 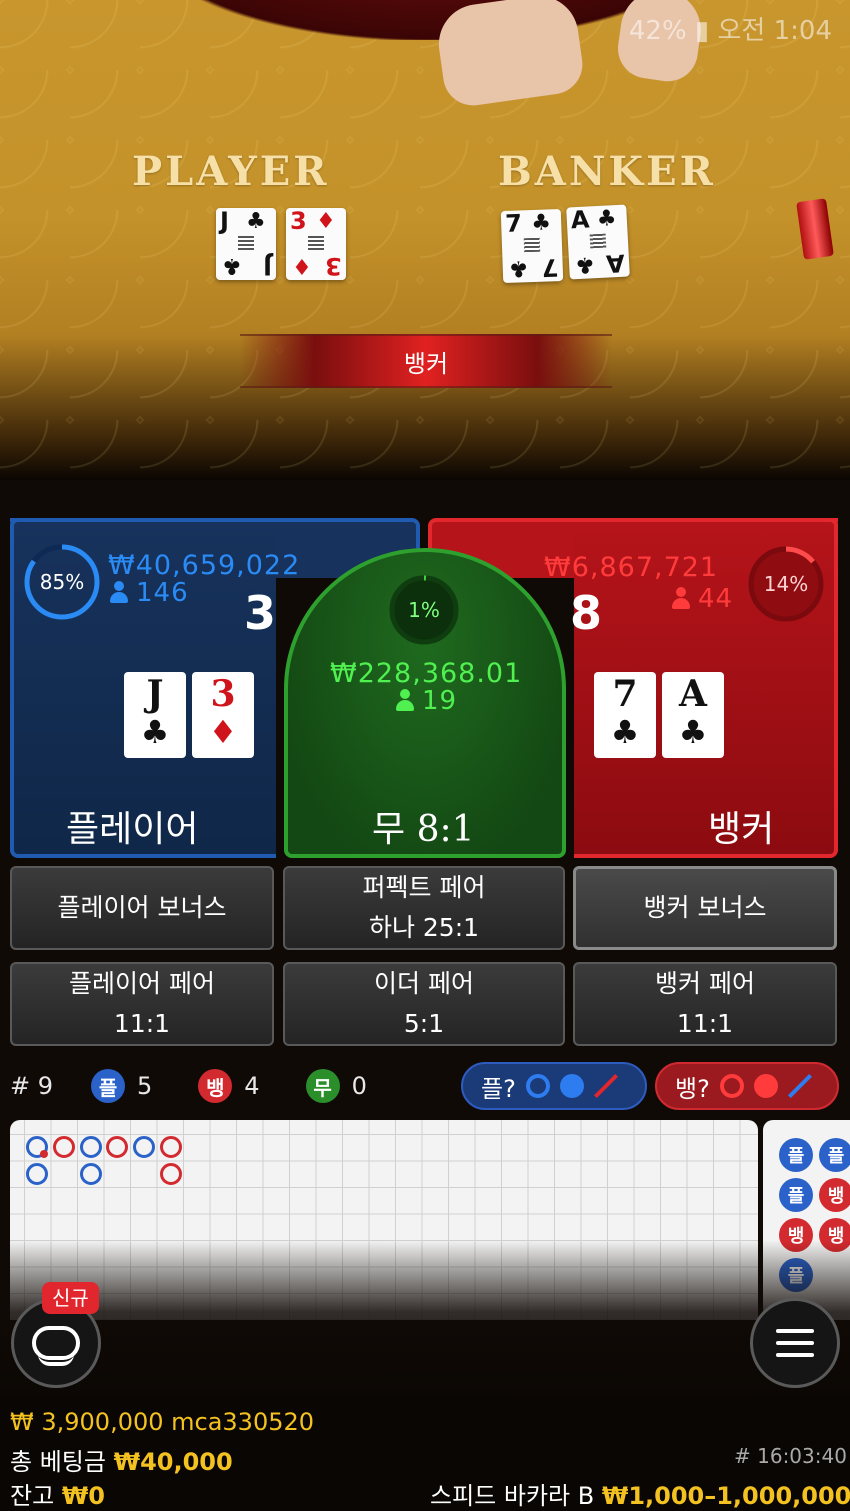 What do you see at coordinates (173, 1462) in the screenshot?
I see `total-bet-value: ₩40,000` at bounding box center [173, 1462].